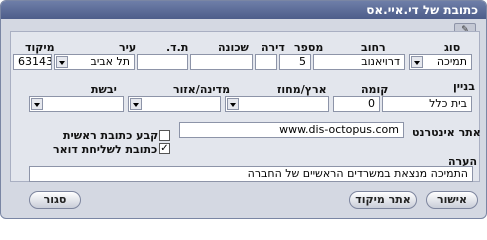 This screenshot has height=240, width=487. I want to click on title-bar: כתובת של די.איי.אס, so click(243, 10).